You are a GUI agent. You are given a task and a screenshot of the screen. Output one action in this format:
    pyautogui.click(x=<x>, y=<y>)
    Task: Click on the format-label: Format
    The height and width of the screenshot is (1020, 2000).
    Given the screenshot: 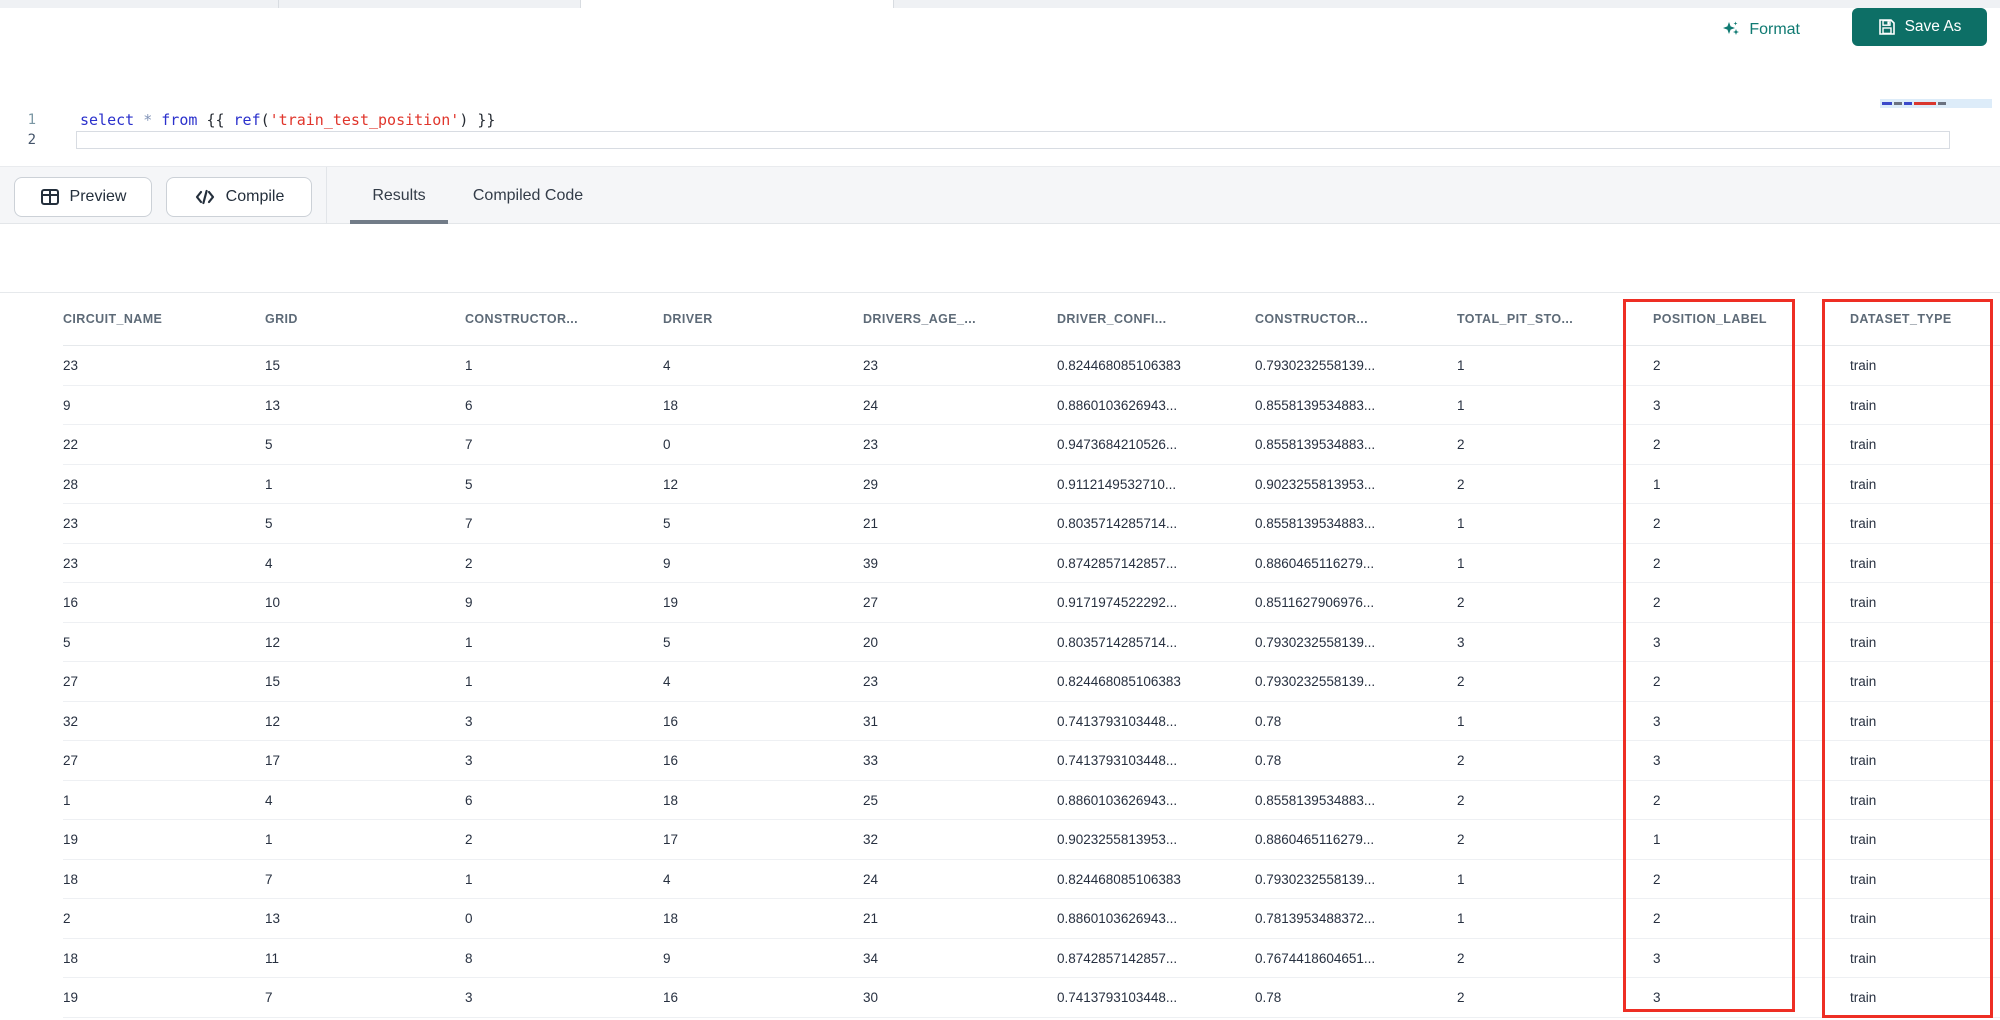 What is the action you would take?
    pyautogui.click(x=1774, y=29)
    